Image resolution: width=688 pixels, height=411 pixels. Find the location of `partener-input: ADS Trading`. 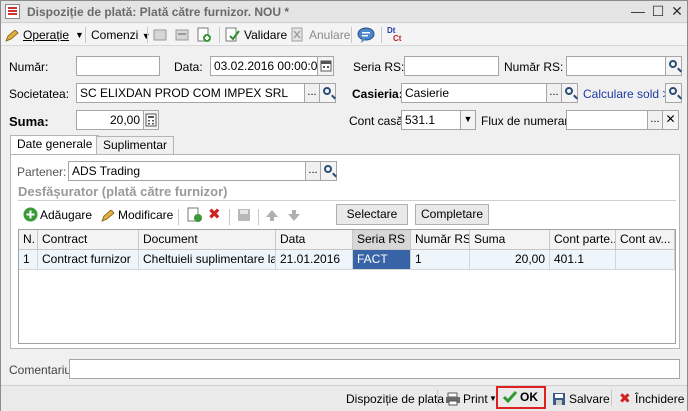

partener-input: ADS Trading is located at coordinates (187, 171).